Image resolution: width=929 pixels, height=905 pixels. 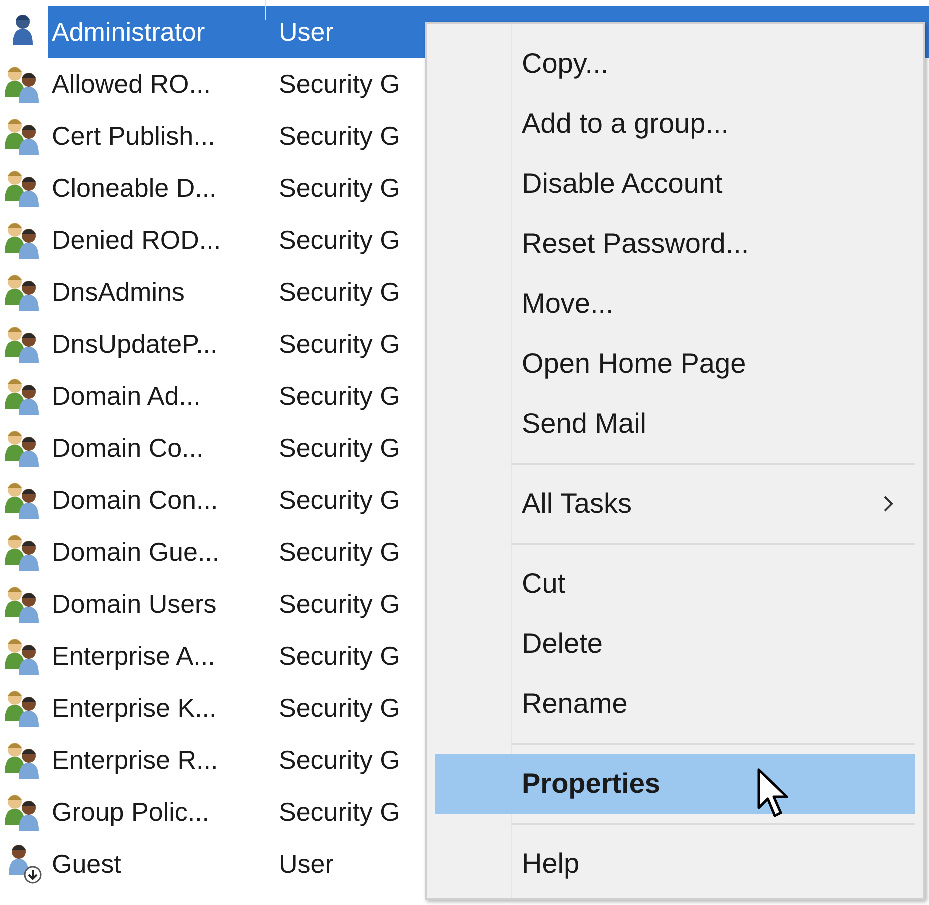 What do you see at coordinates (118, 292) in the screenshot?
I see `name-cell-text: DnsAdmins` at bounding box center [118, 292].